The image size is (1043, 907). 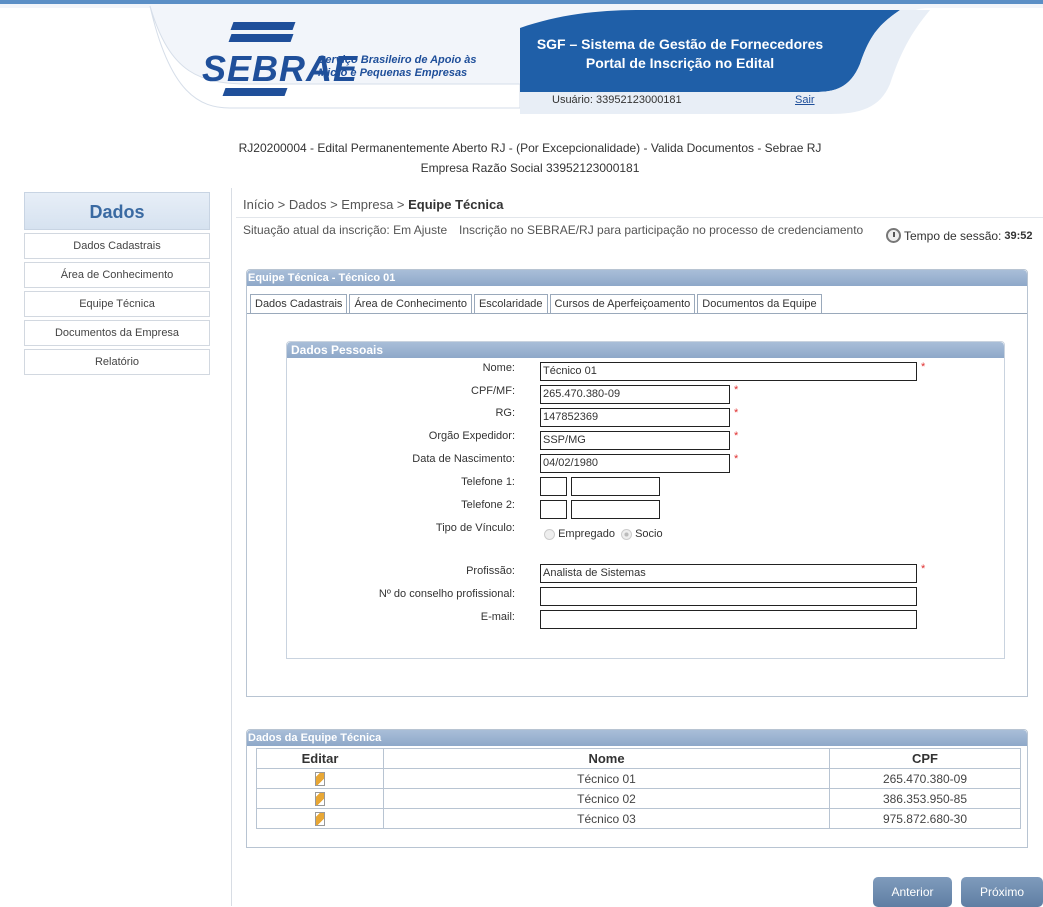 I want to click on sidebar-title: Dados, so click(x=117, y=211).